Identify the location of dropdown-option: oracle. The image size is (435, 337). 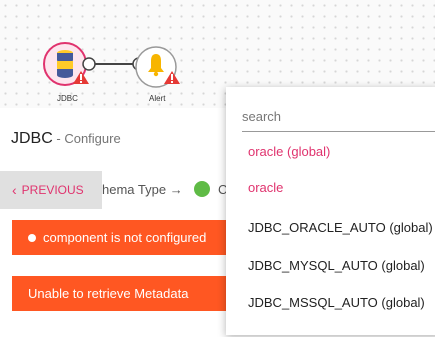
(265, 187).